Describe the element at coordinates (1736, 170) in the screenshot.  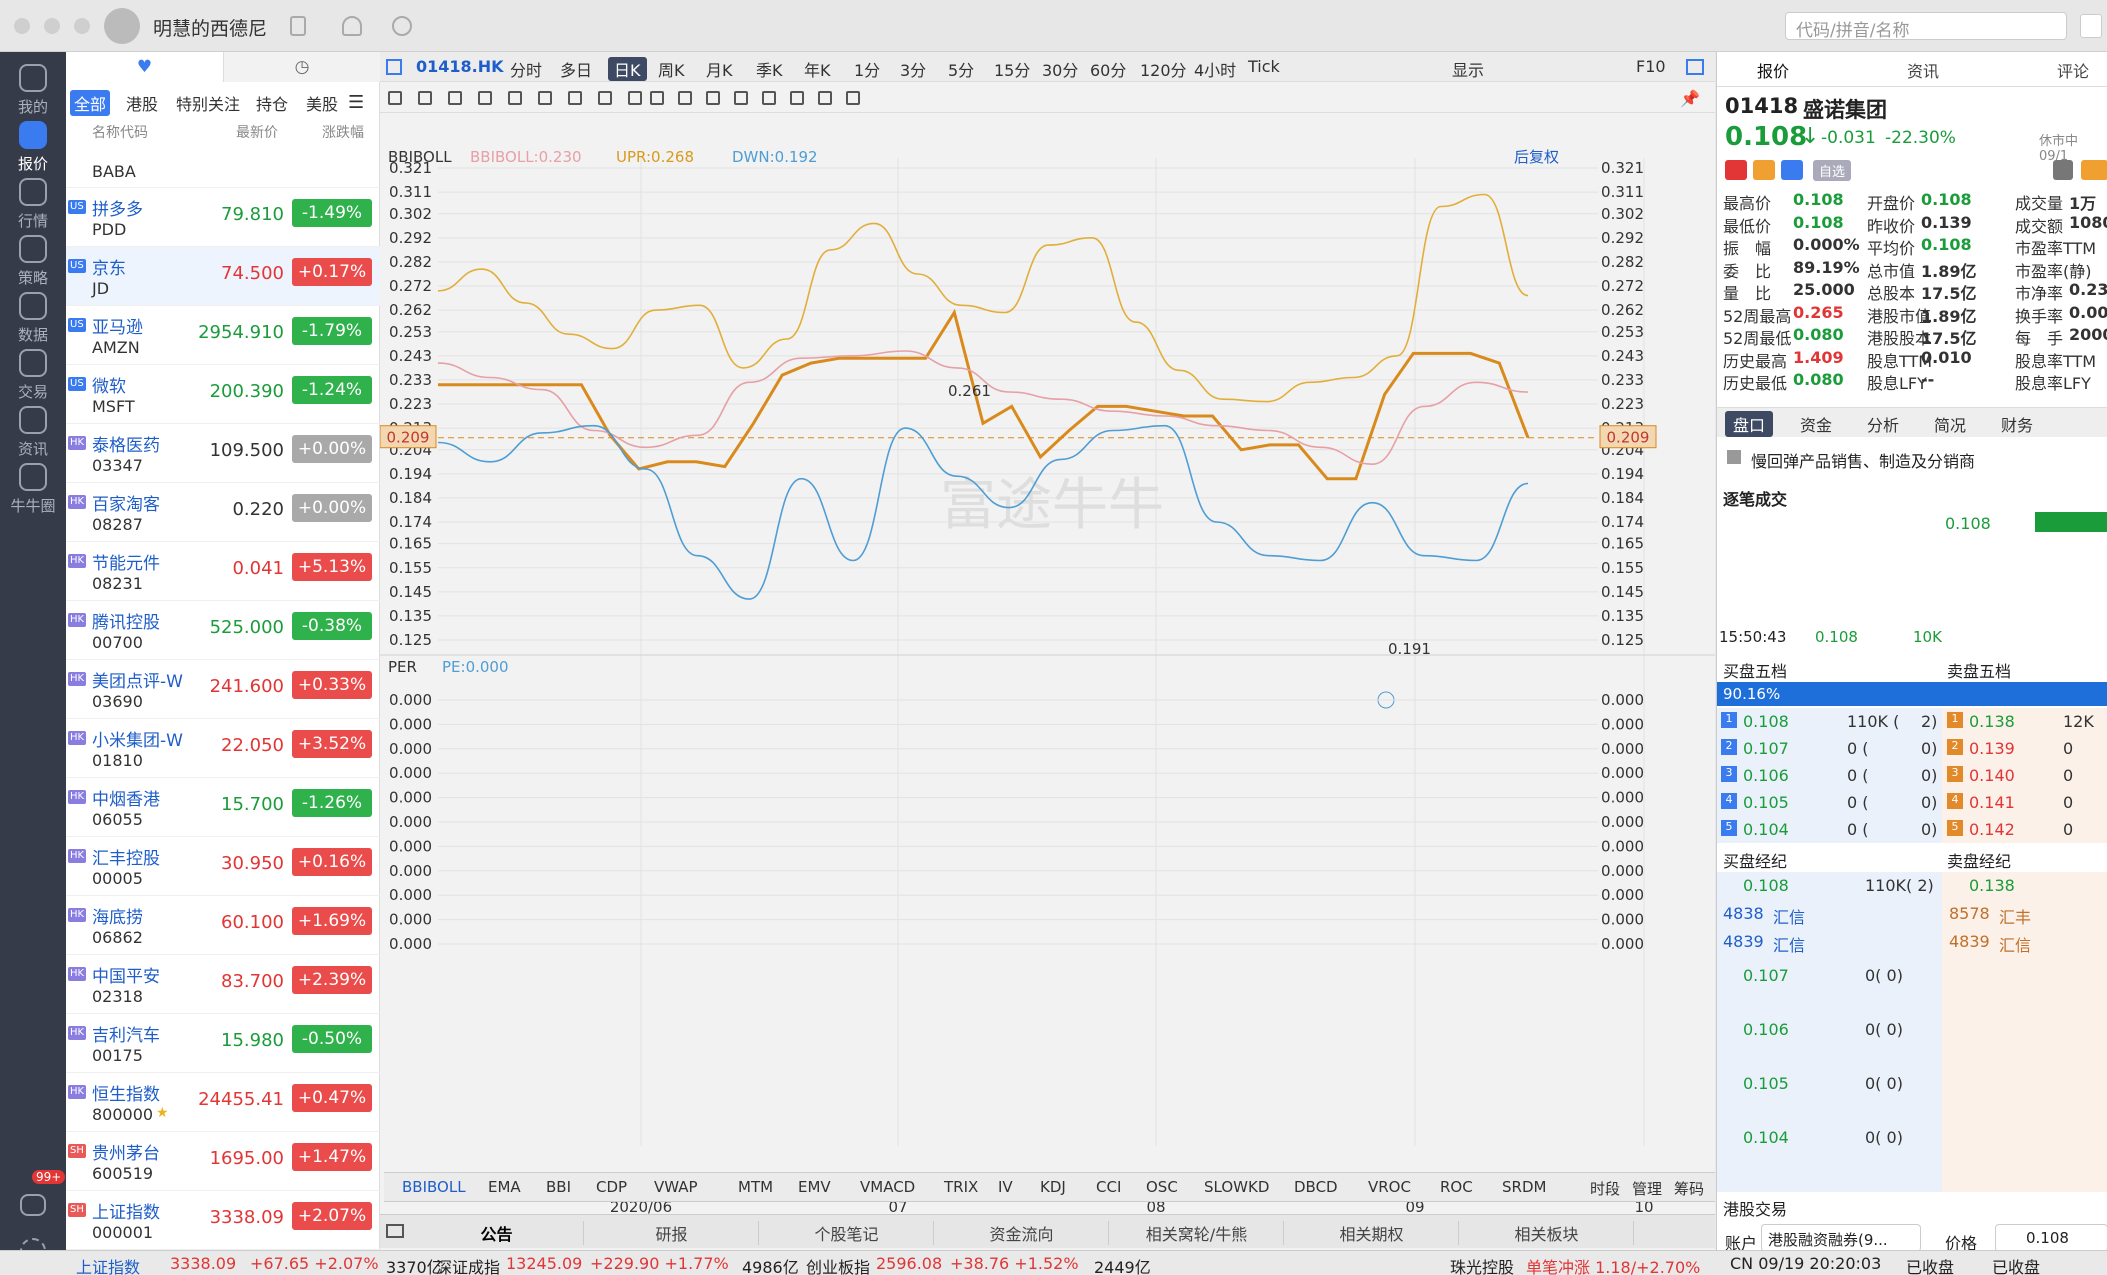
I see `flag-hk-icon` at that location.